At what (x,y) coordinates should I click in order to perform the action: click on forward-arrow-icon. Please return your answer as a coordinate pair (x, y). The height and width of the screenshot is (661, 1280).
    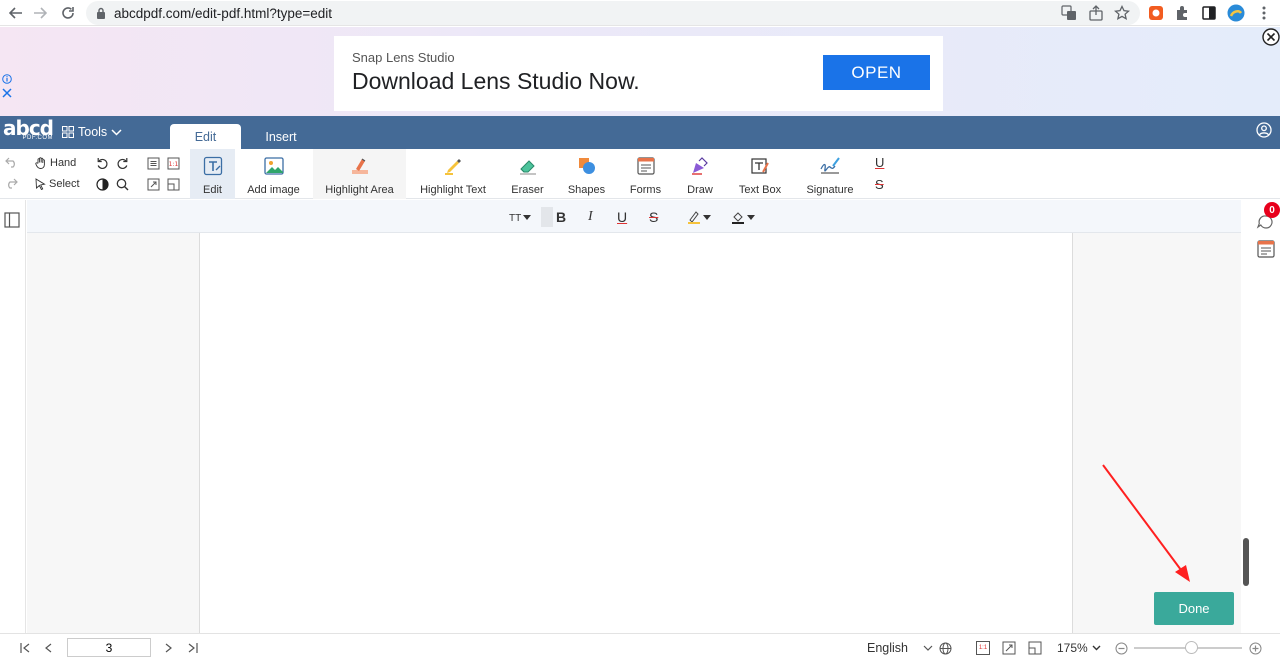
    Looking at the image, I should click on (40, 13).